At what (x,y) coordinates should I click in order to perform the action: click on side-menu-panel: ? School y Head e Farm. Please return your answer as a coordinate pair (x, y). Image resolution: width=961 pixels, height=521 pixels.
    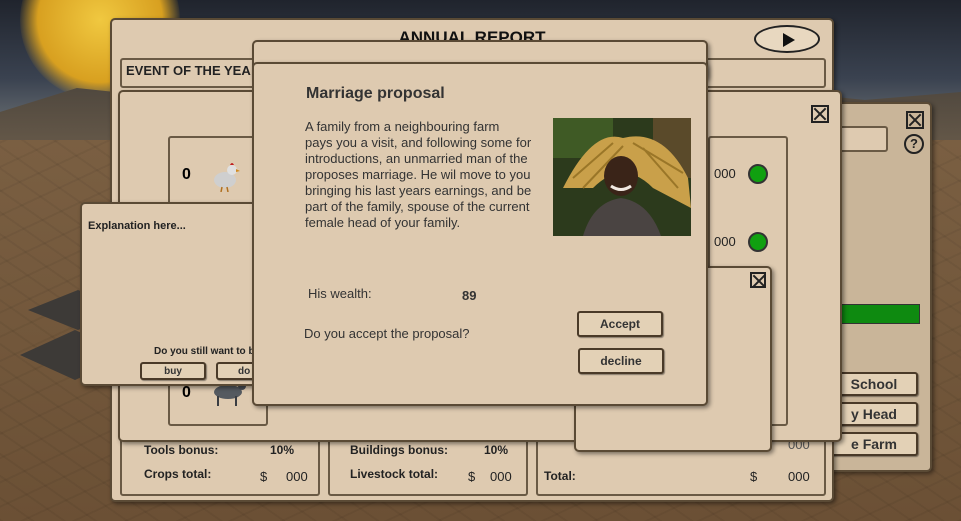
    Looking at the image, I should click on (880, 287).